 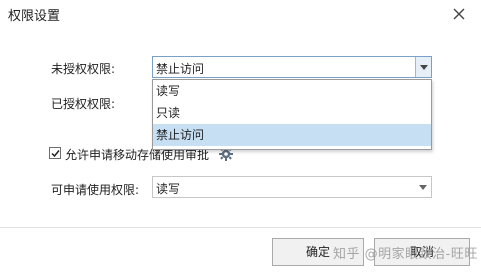 I want to click on footer-divider, so click(x=240, y=227).